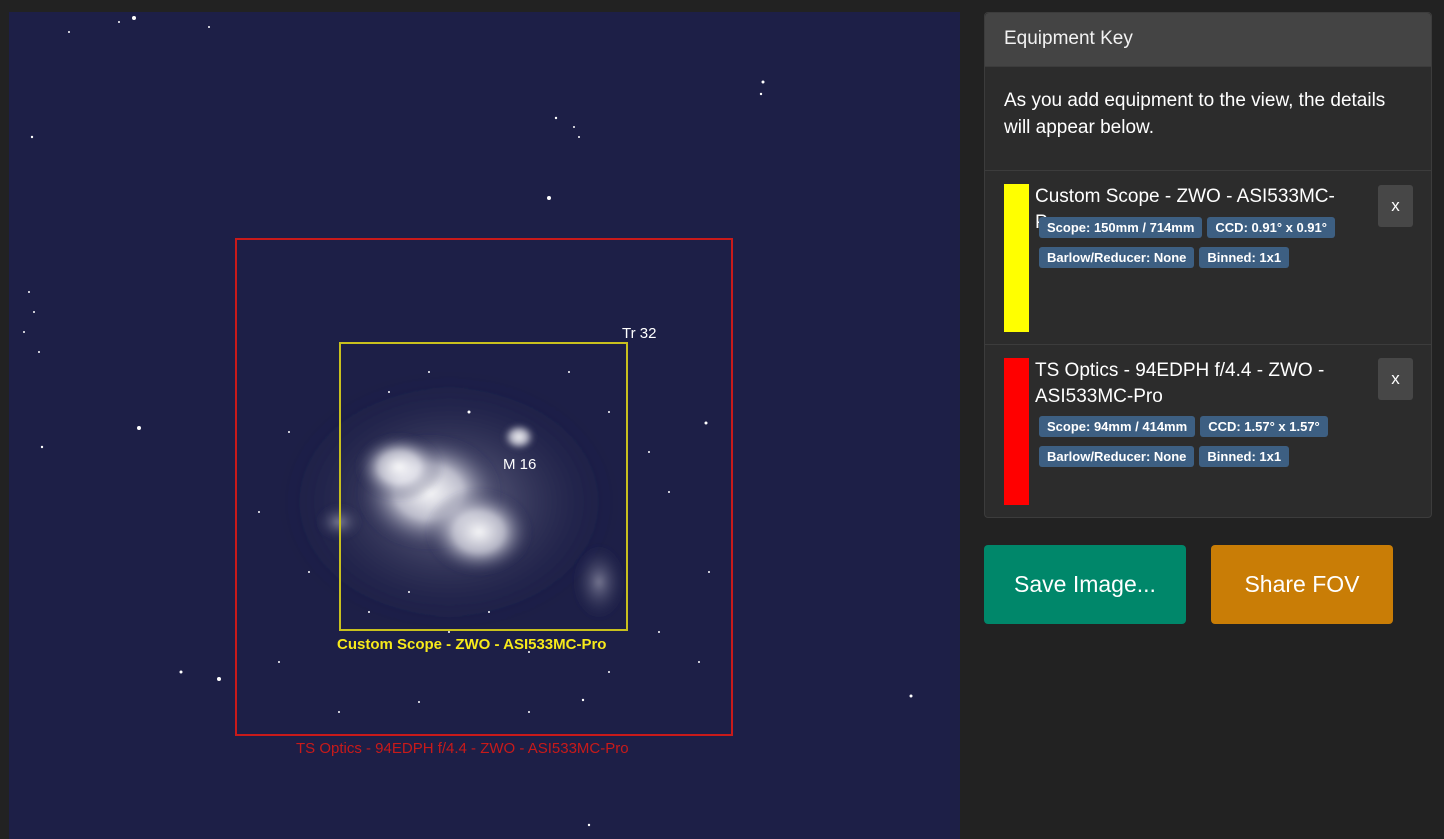  Describe the element at coordinates (639, 333) in the screenshot. I see `object-label-tr32: Tr 32` at that location.